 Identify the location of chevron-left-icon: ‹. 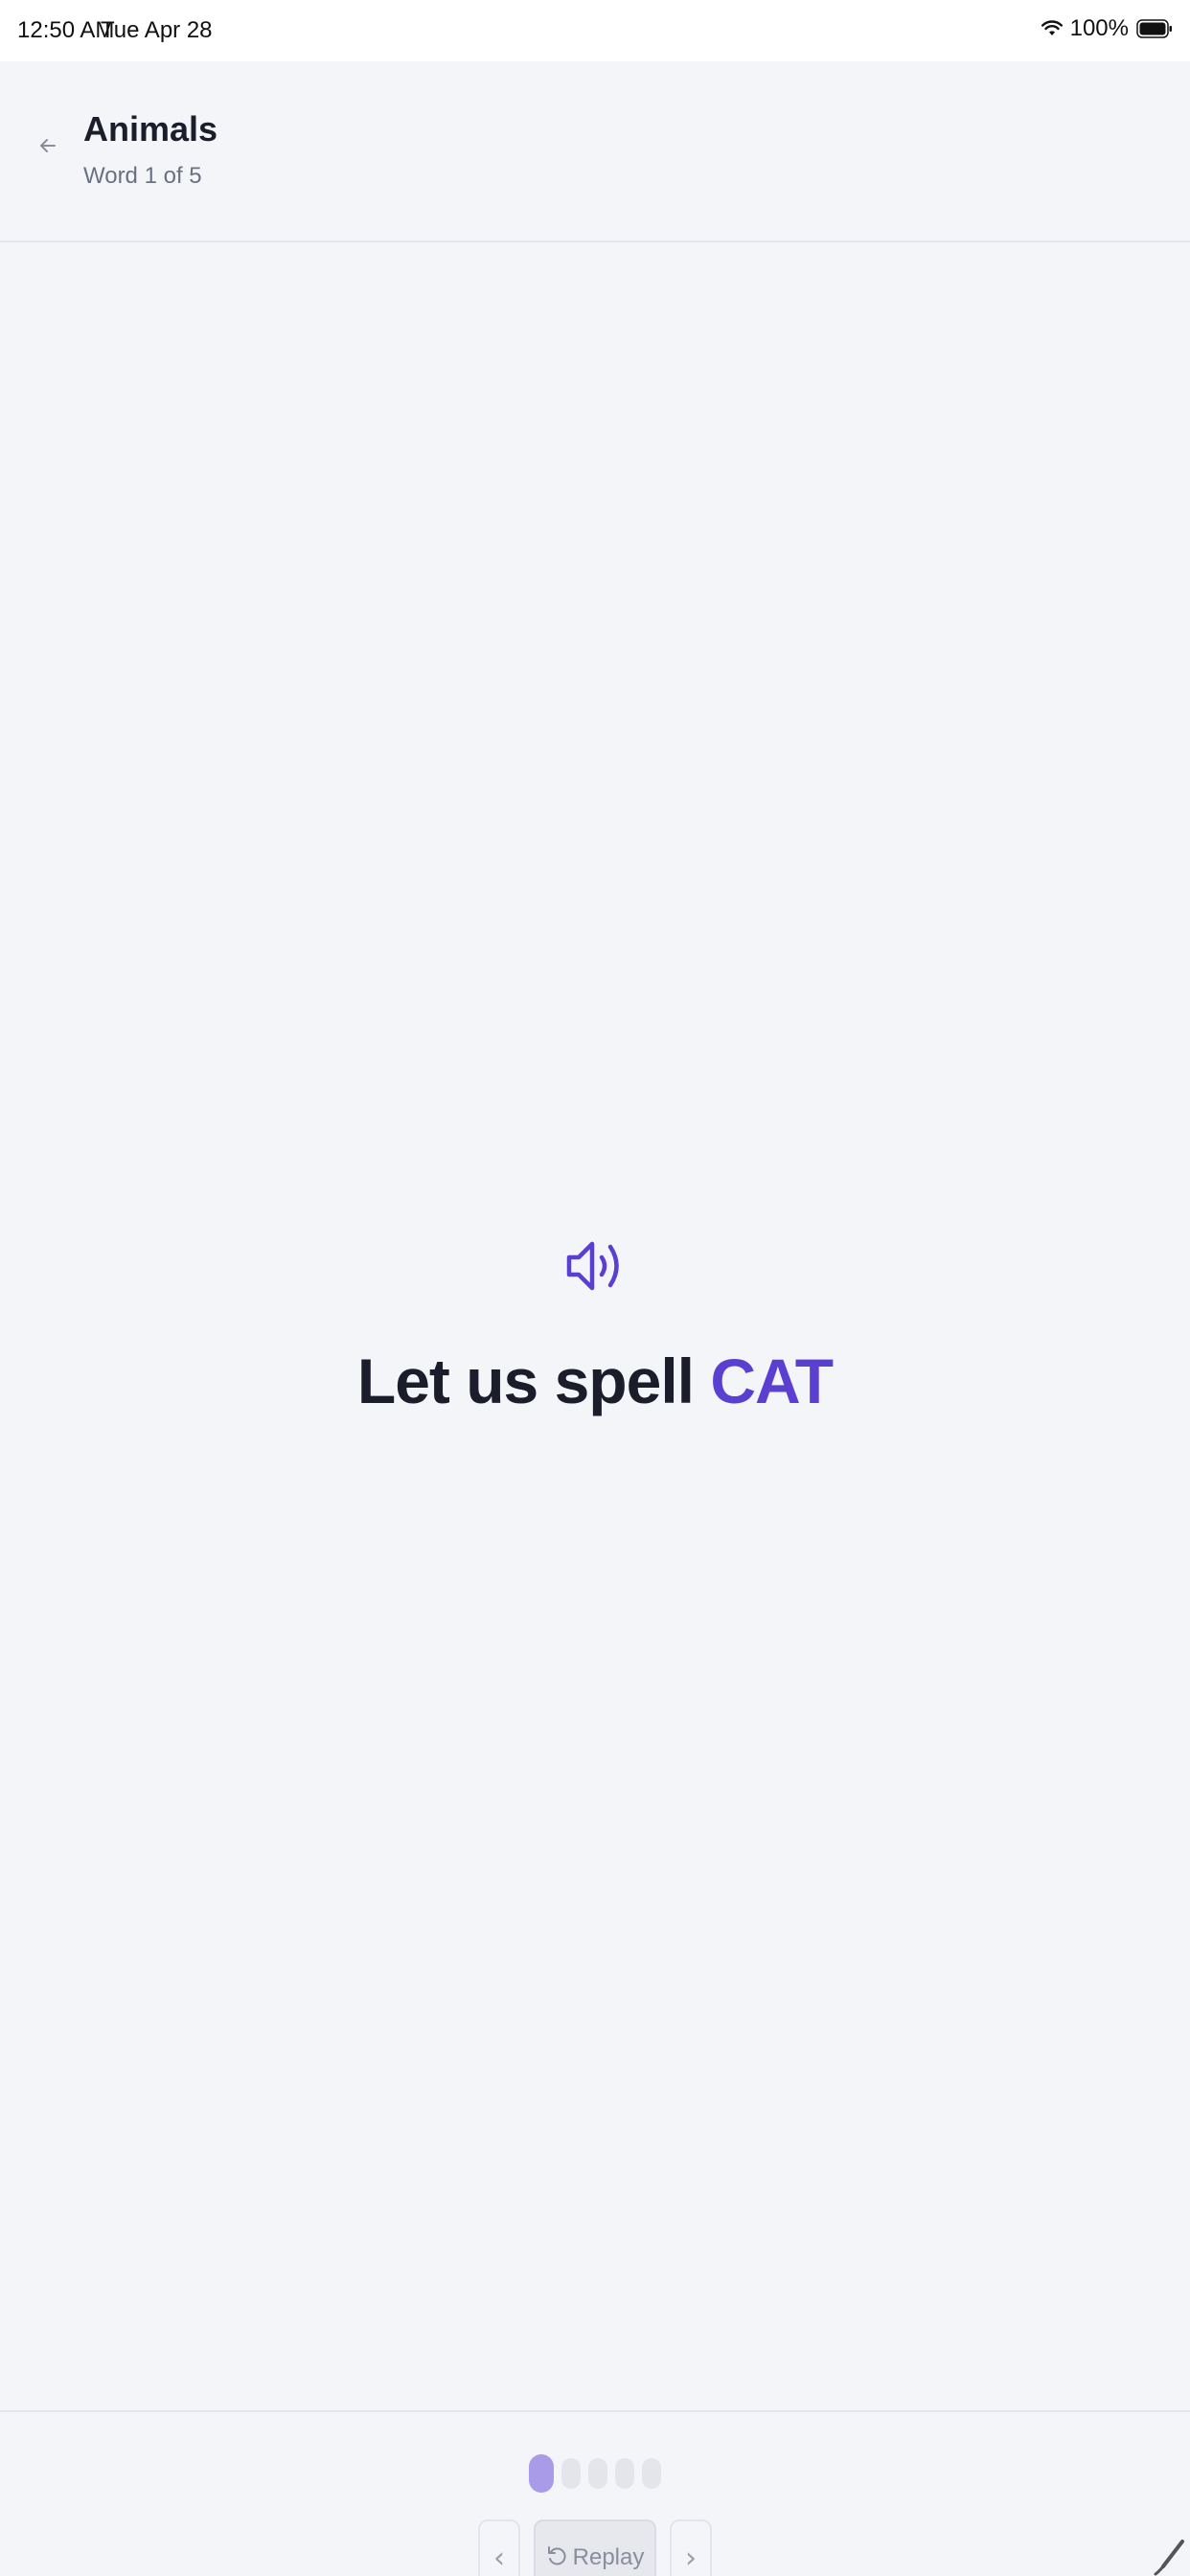
(499, 2558).